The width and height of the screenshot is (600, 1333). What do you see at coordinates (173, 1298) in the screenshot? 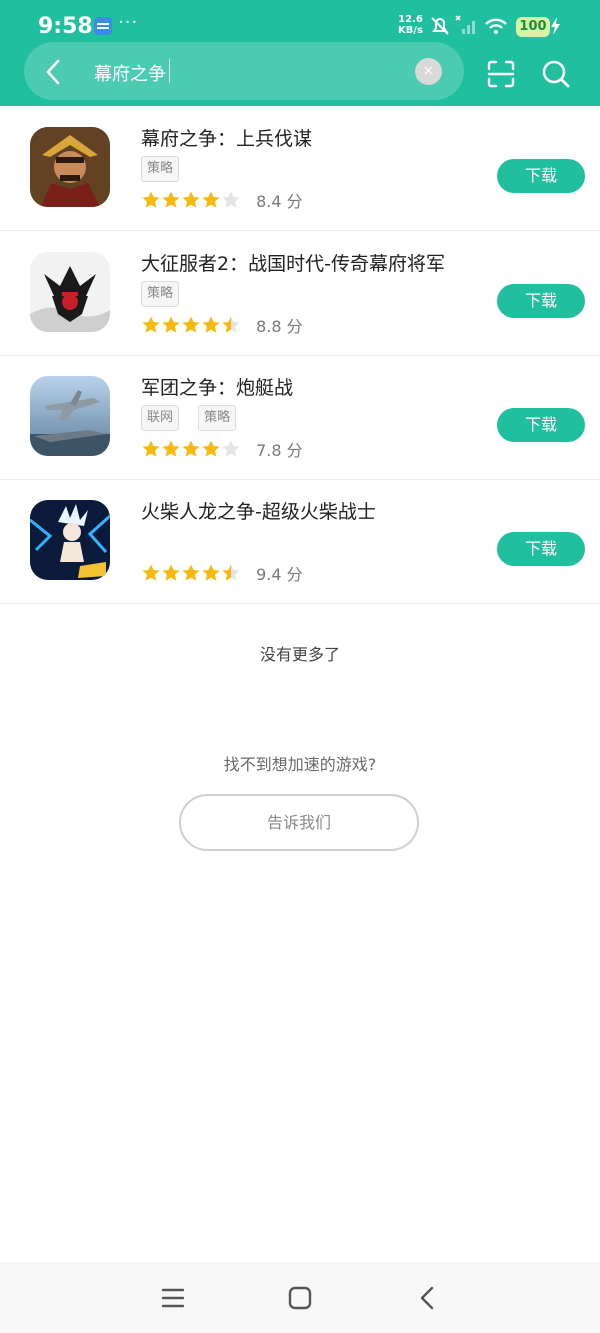
I see `menu-icon` at bounding box center [173, 1298].